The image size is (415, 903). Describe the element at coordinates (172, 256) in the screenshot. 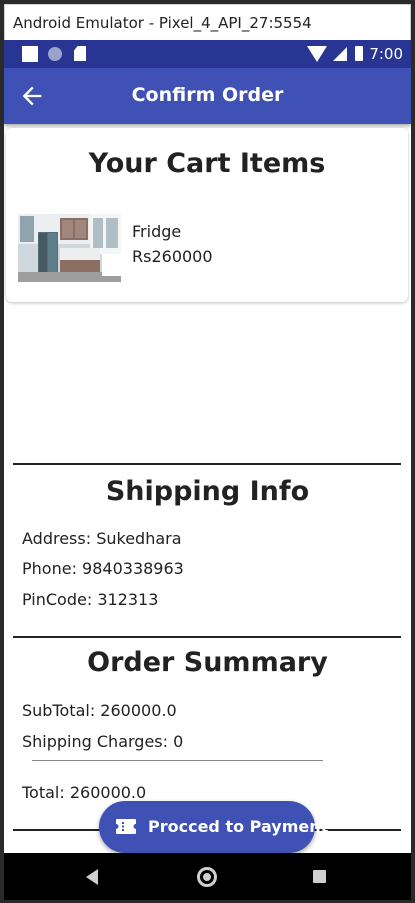

I see `item-price: Rs260000` at that location.